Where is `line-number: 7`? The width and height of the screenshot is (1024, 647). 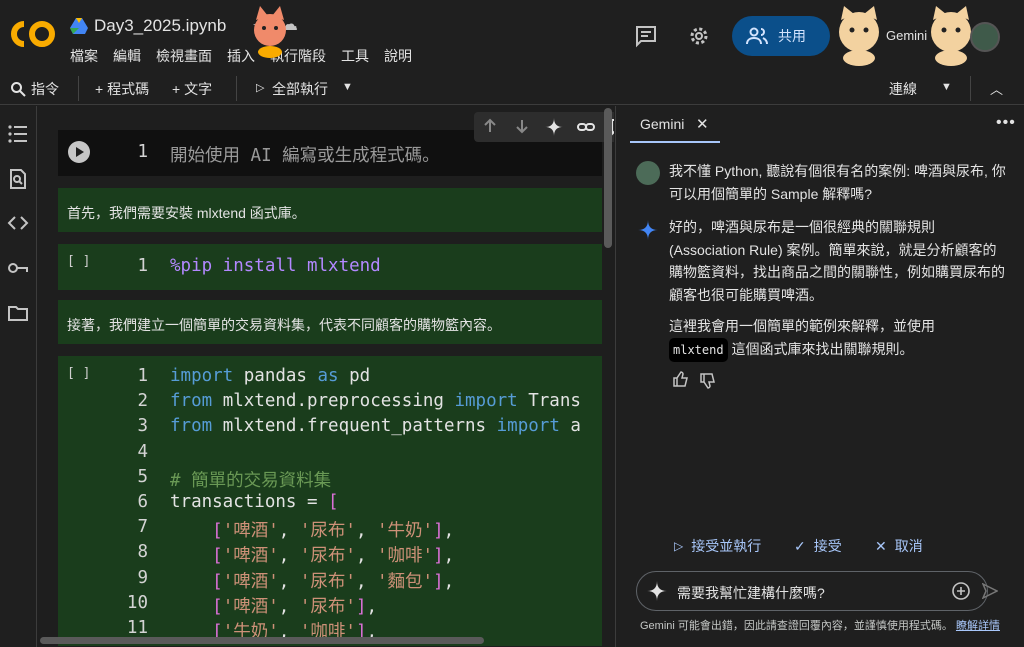 line-number: 7 is located at coordinates (142, 527).